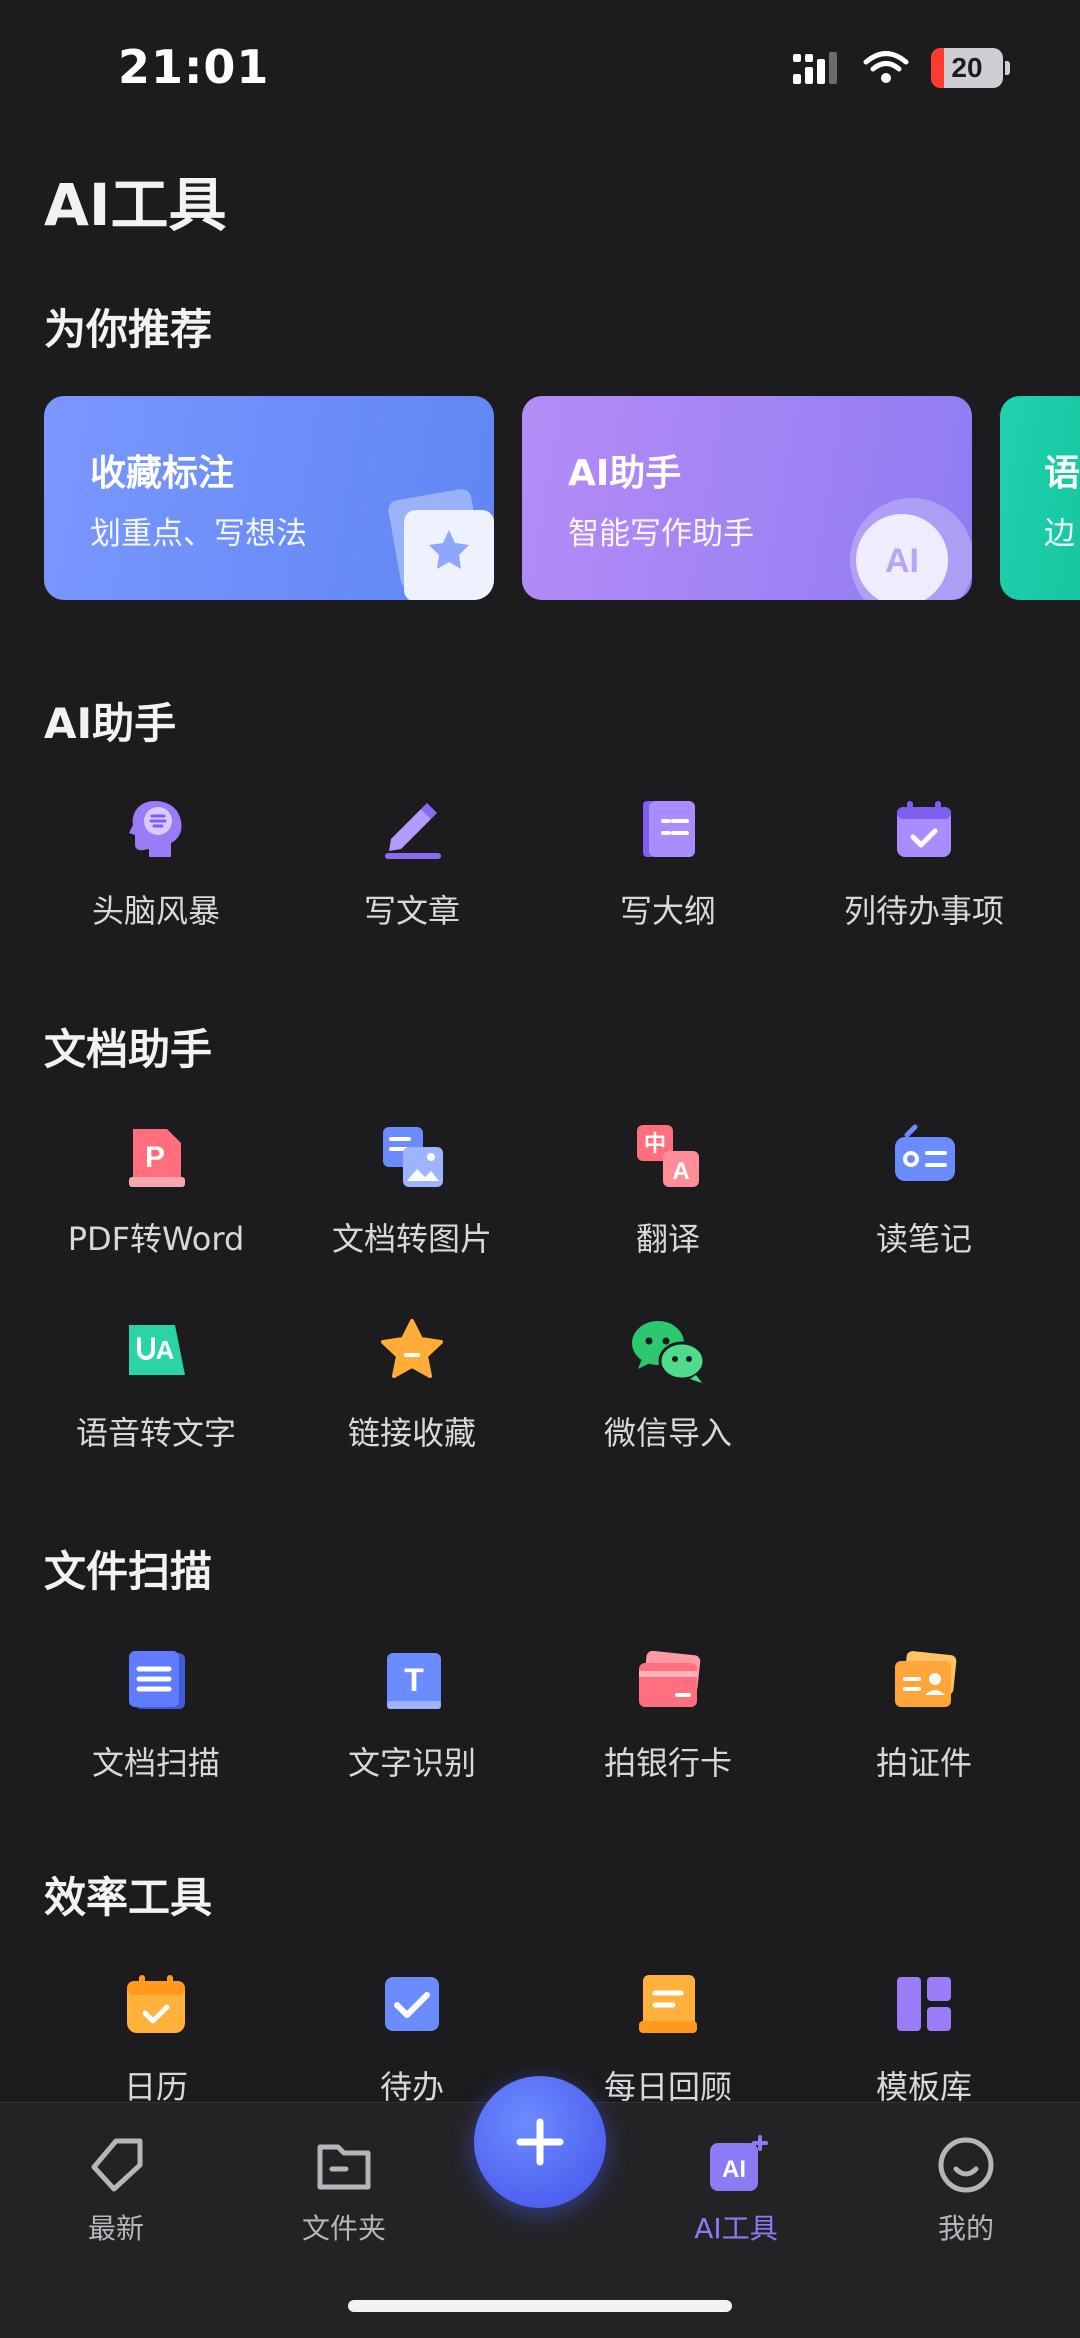 The image size is (1080, 2338). What do you see at coordinates (411, 911) in the screenshot?
I see `tool-label: 写文章` at bounding box center [411, 911].